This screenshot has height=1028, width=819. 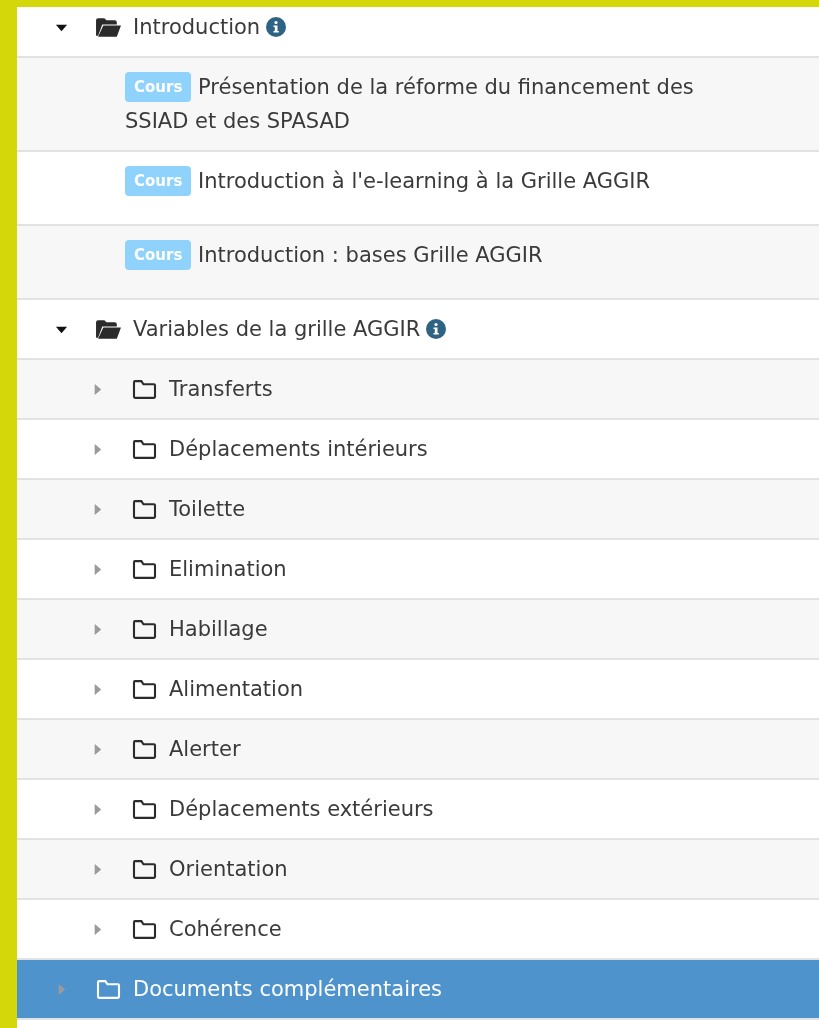 What do you see at coordinates (236, 689) in the screenshot?
I see `folder-label: Alimentation` at bounding box center [236, 689].